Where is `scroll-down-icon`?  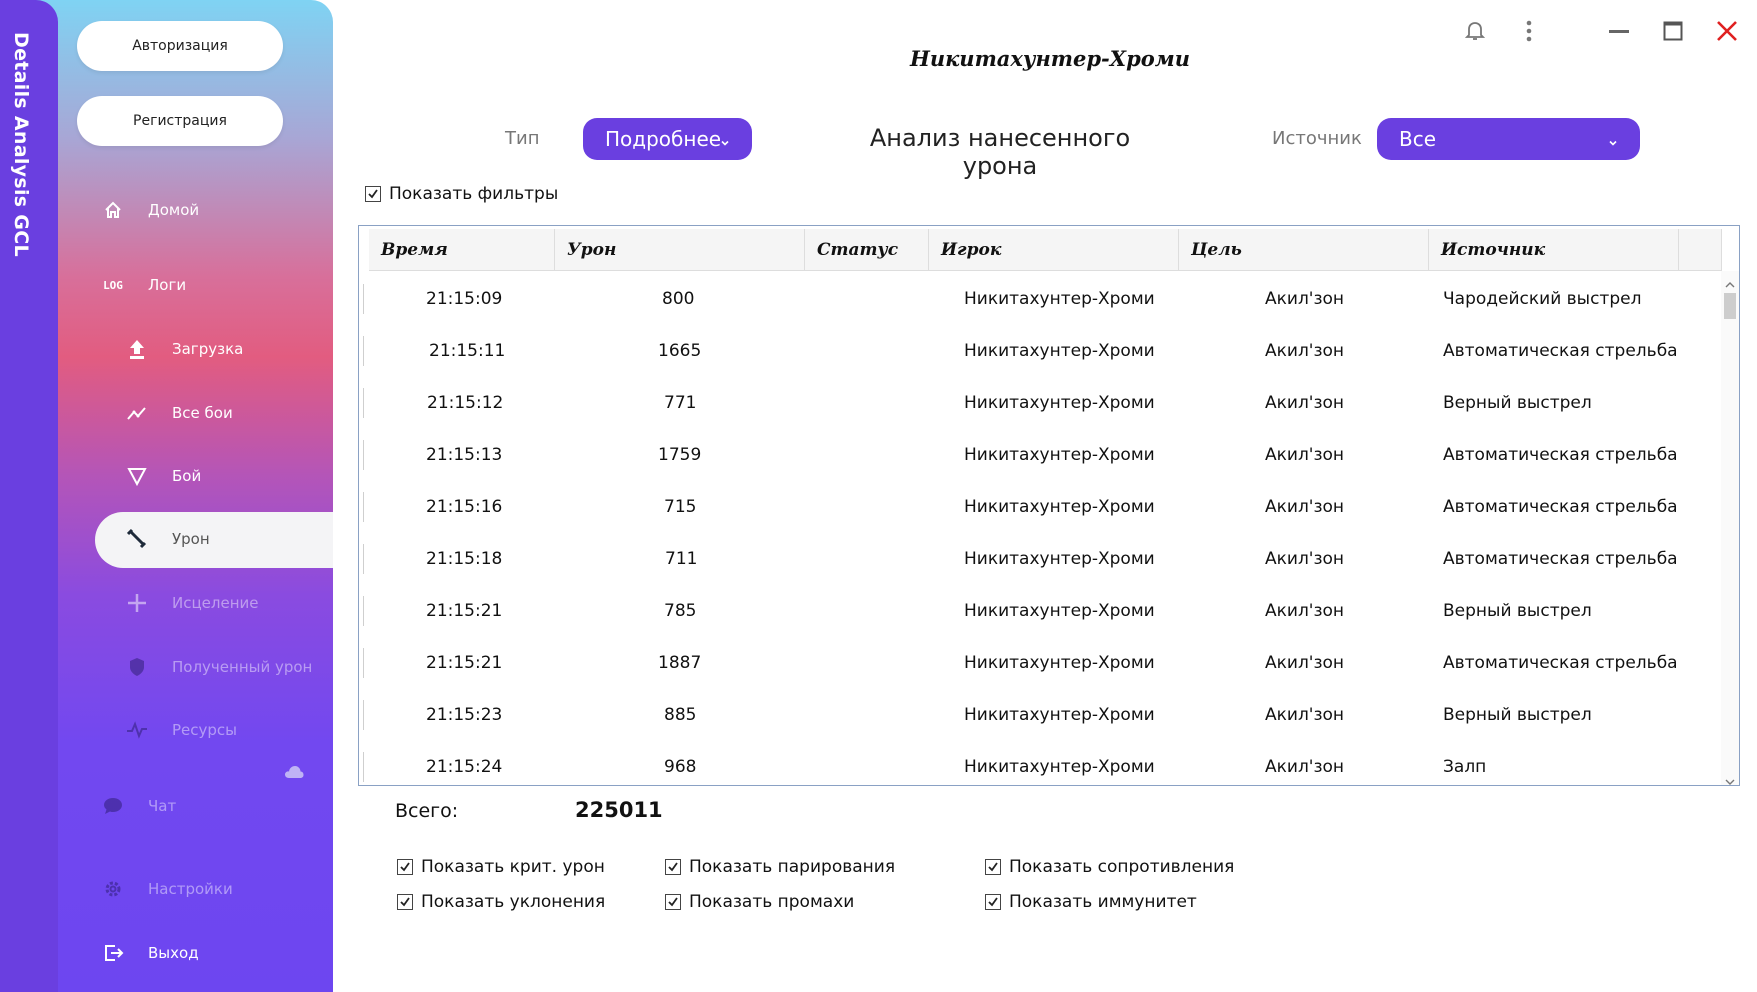 scroll-down-icon is located at coordinates (1730, 778).